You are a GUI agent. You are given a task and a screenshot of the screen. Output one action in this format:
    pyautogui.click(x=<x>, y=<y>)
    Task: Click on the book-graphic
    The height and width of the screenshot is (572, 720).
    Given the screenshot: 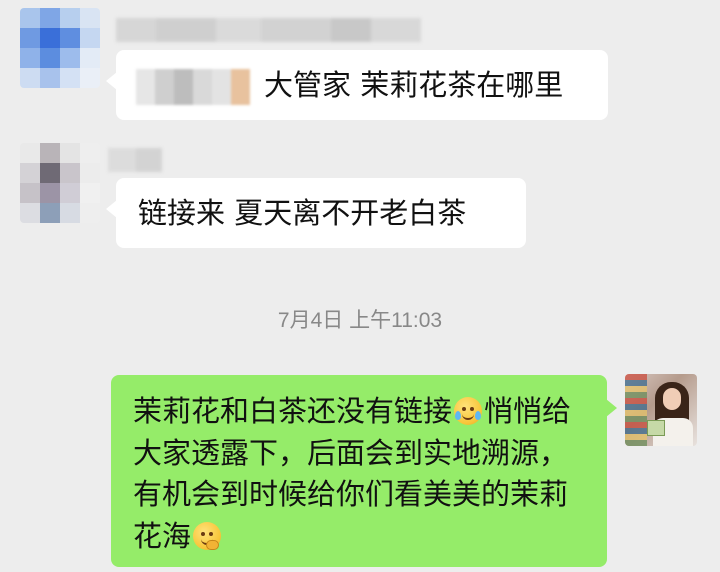 What is the action you would take?
    pyautogui.click(x=656, y=428)
    